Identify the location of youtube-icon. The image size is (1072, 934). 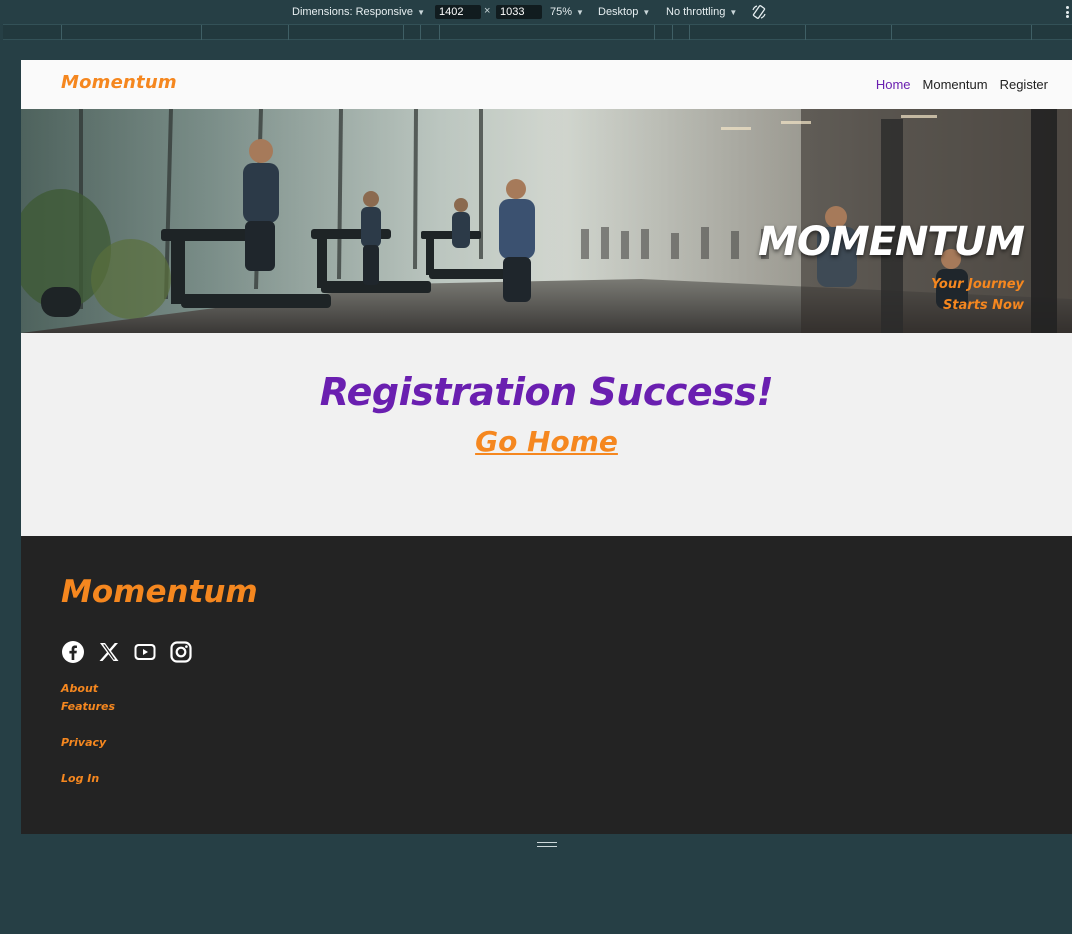
(145, 652).